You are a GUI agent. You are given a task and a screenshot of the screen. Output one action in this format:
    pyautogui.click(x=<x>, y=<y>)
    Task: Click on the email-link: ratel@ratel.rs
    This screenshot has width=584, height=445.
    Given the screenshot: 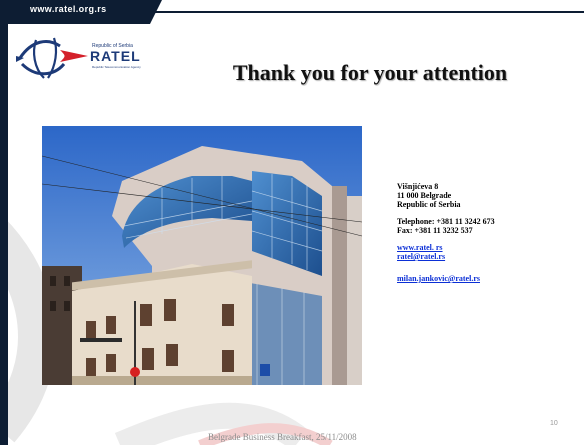 What is the action you would take?
    pyautogui.click(x=421, y=256)
    